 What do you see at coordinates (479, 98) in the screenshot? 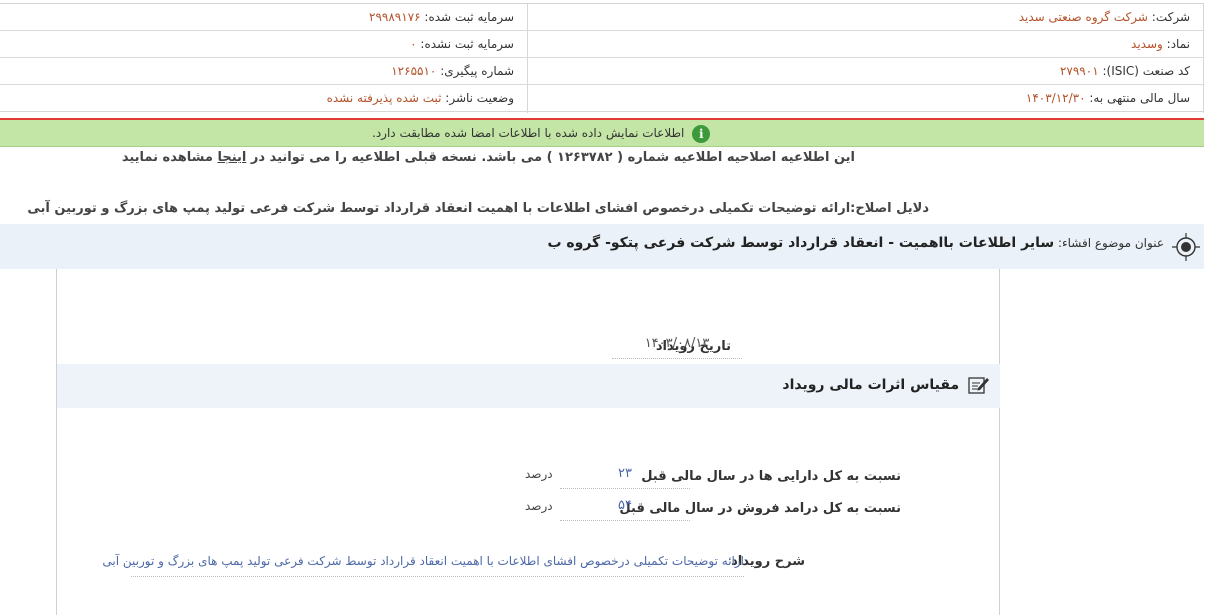
I see `publisher-status-label: وضعیت ناشر:` at bounding box center [479, 98].